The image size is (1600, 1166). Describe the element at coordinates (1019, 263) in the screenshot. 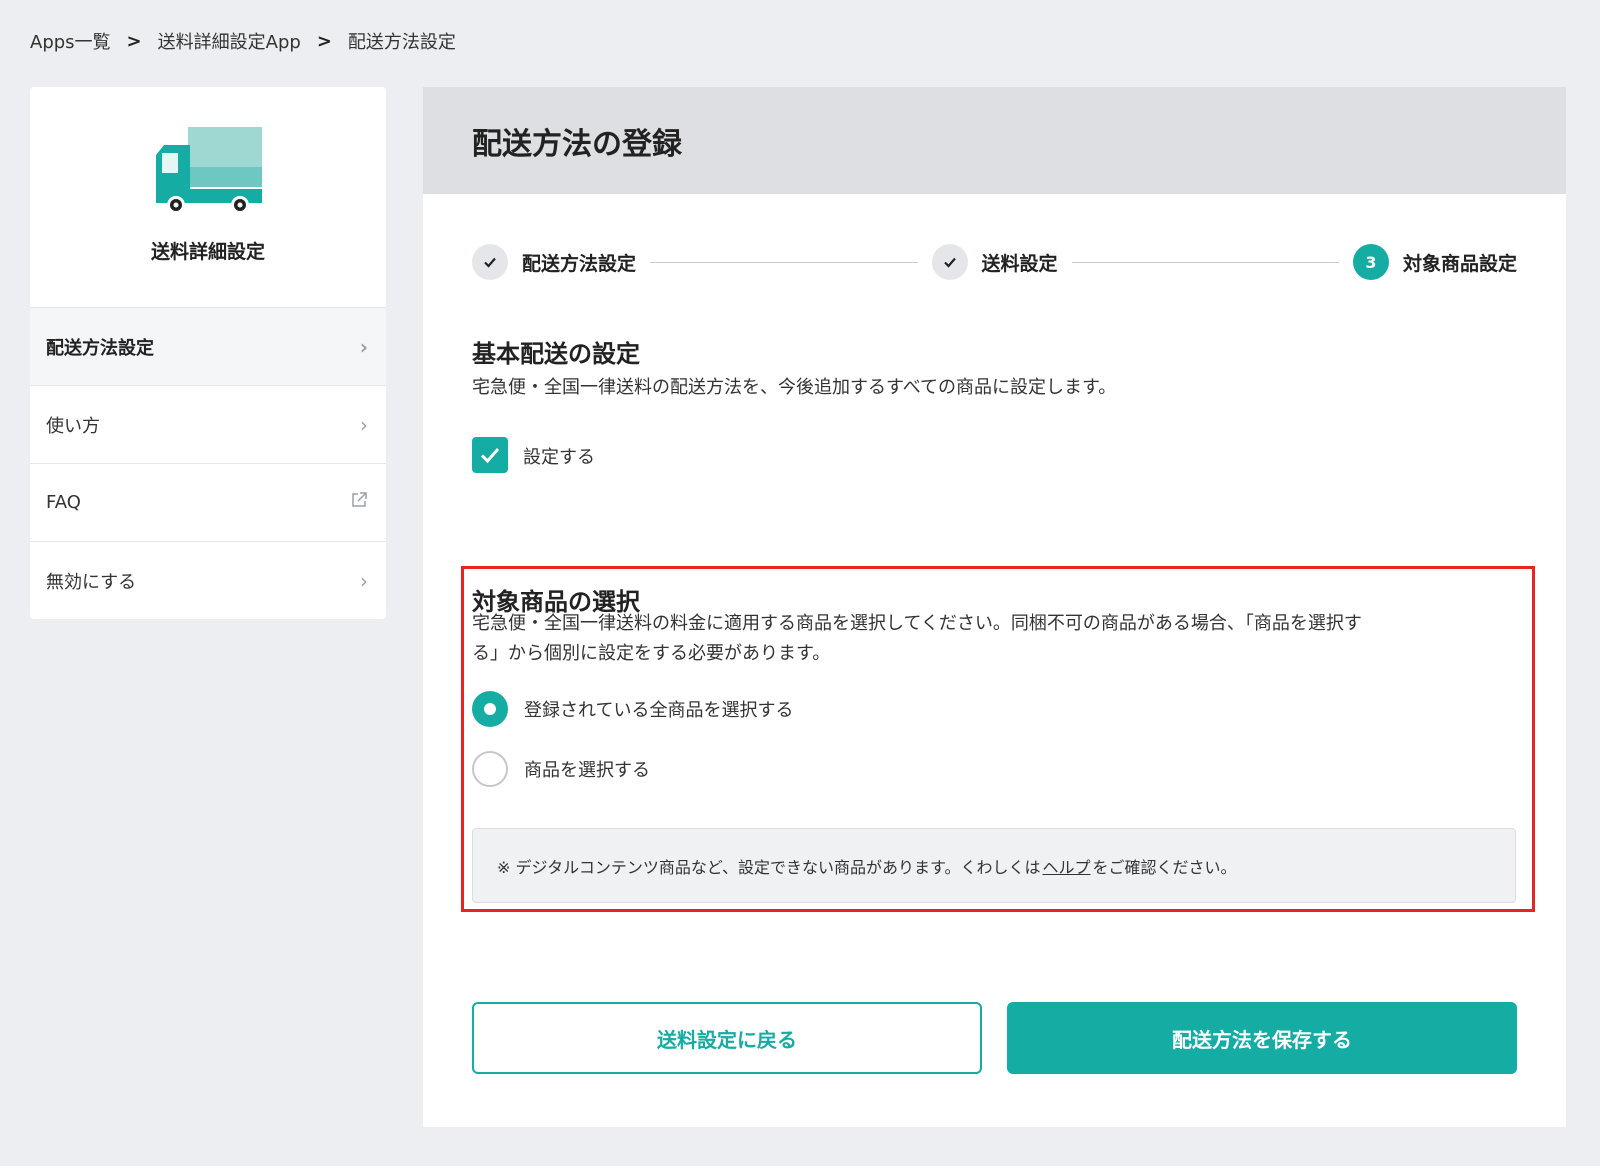

I see `step-label: 送料設定` at that location.